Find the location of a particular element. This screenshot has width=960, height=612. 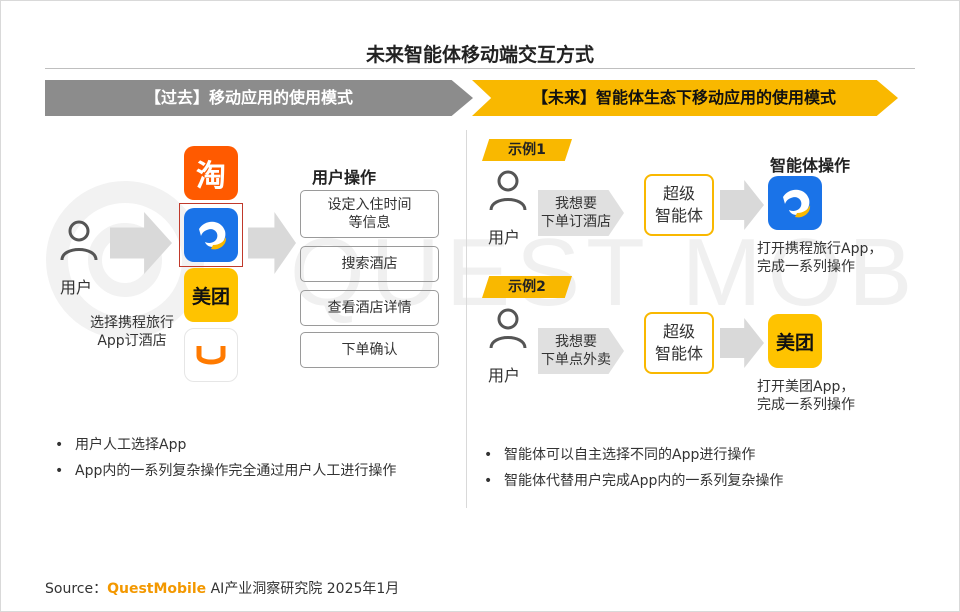

example-1-agent-line1: 超级 is located at coordinates (678, 193).